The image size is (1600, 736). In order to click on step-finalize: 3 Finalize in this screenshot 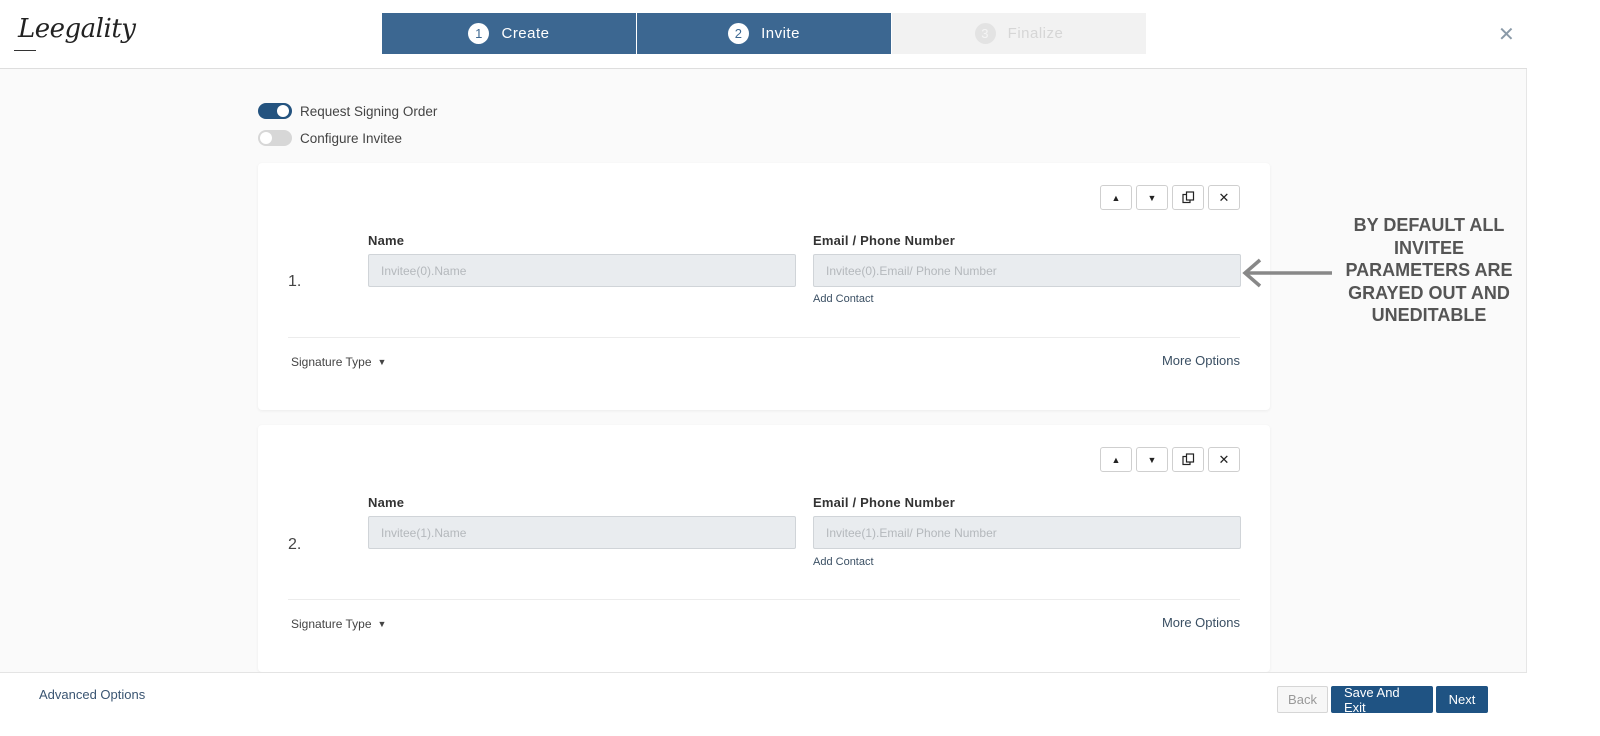, I will do `click(1019, 33)`.